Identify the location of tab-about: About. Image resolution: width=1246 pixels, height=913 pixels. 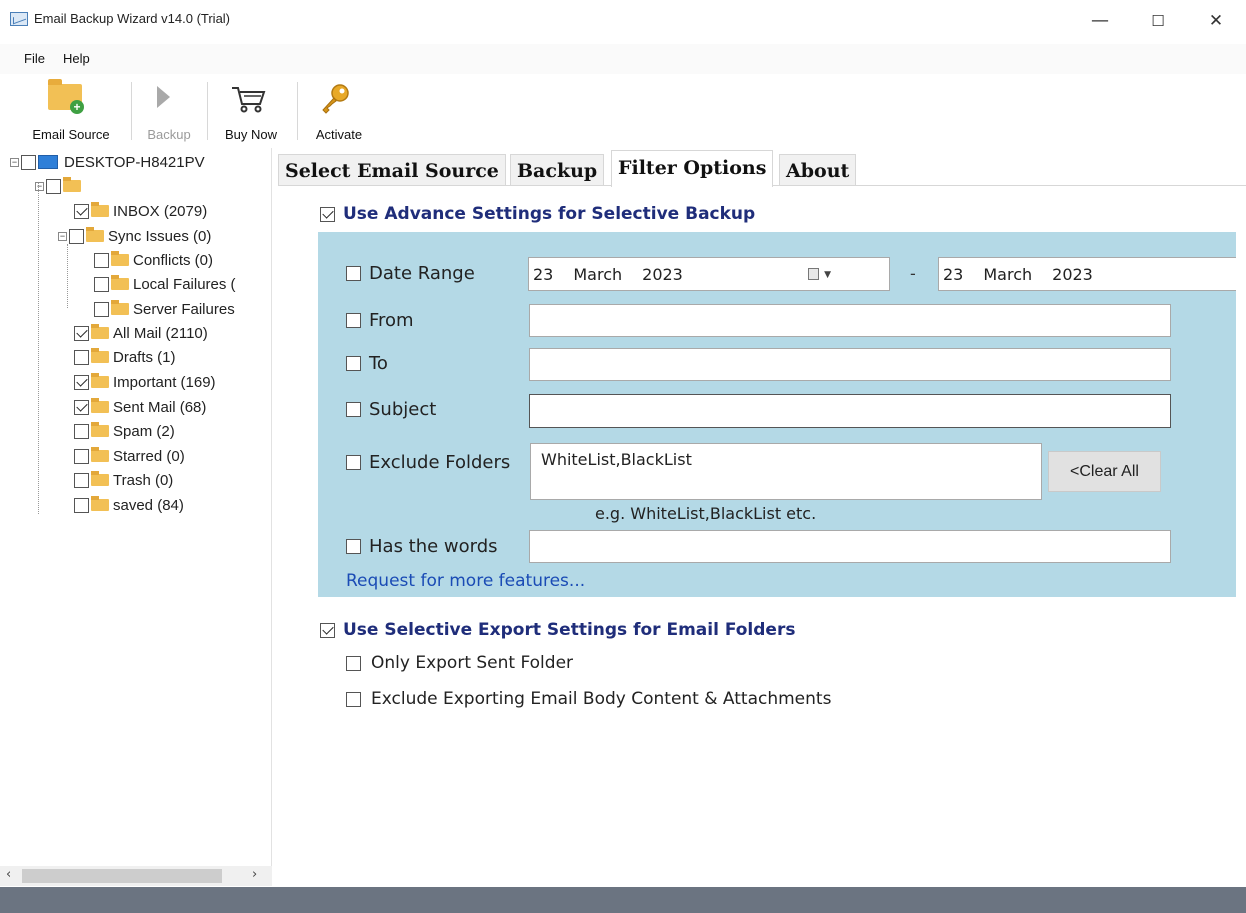
(818, 170).